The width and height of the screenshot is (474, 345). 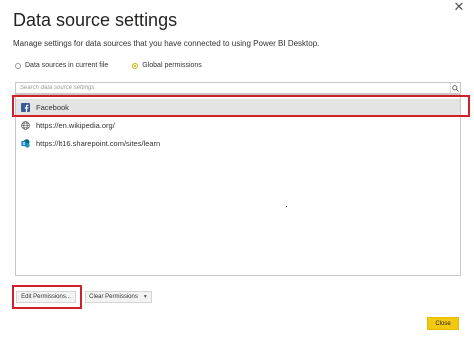 What do you see at coordinates (75, 125) in the screenshot?
I see `list-item-label: https://en.wikipedia.org/` at bounding box center [75, 125].